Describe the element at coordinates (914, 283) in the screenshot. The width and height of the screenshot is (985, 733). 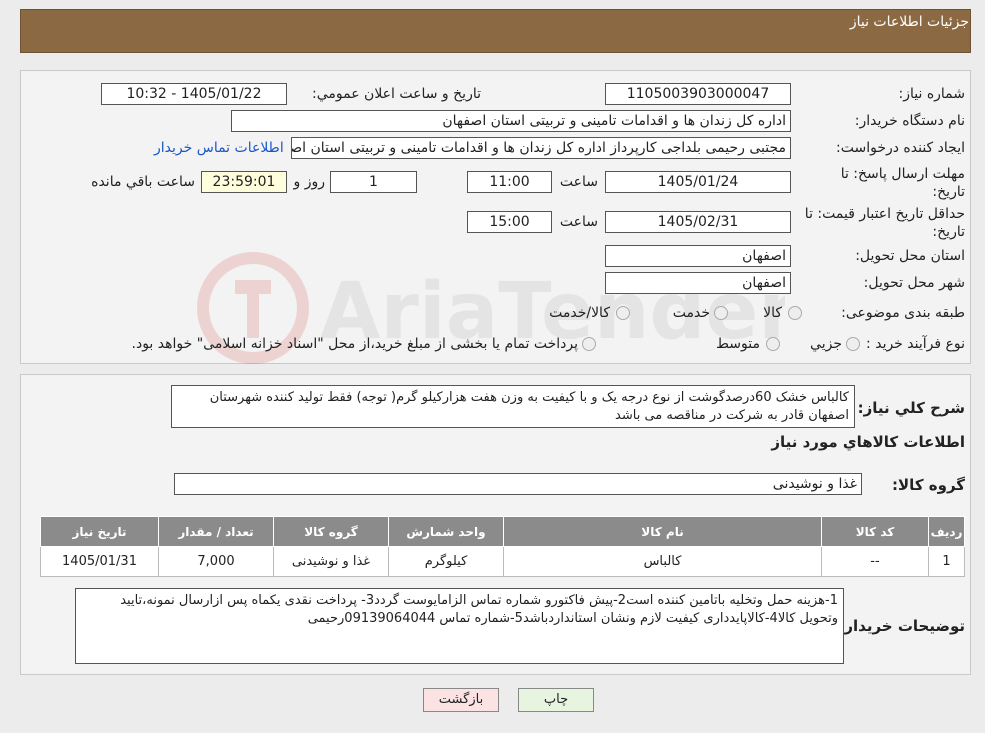
I see `city-label: شهر محل تحویل:` at that location.